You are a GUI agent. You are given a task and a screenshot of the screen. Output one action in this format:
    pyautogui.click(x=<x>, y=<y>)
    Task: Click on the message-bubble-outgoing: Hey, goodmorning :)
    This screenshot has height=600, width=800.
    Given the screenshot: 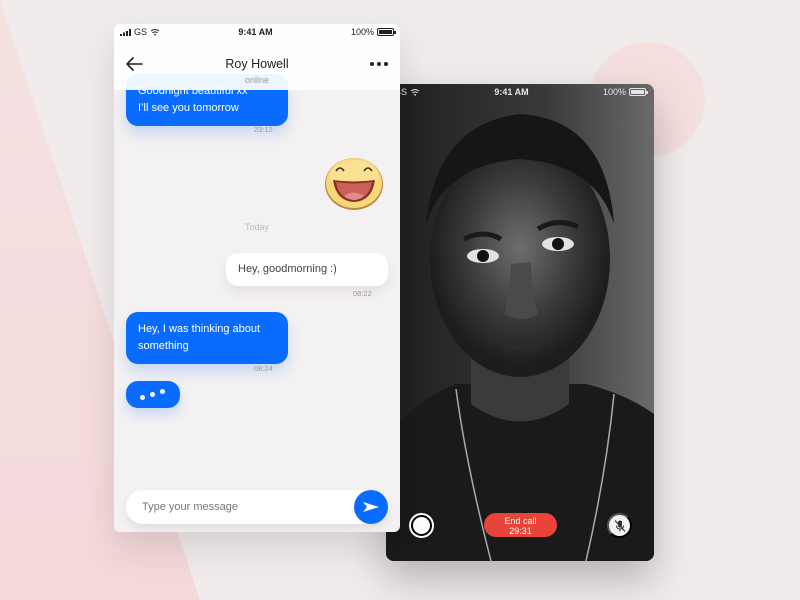 What is the action you would take?
    pyautogui.click(x=307, y=269)
    